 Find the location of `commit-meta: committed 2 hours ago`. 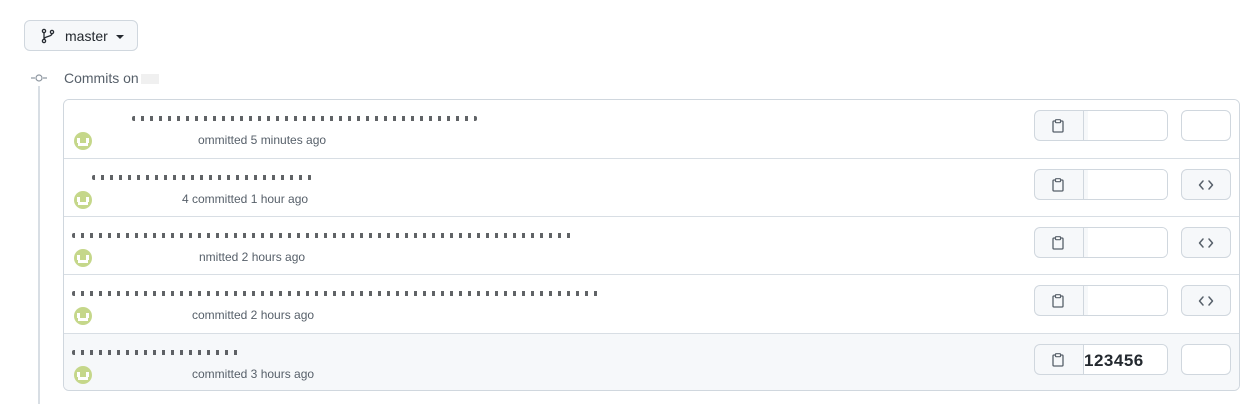

commit-meta: committed 2 hours ago is located at coordinates (253, 315).